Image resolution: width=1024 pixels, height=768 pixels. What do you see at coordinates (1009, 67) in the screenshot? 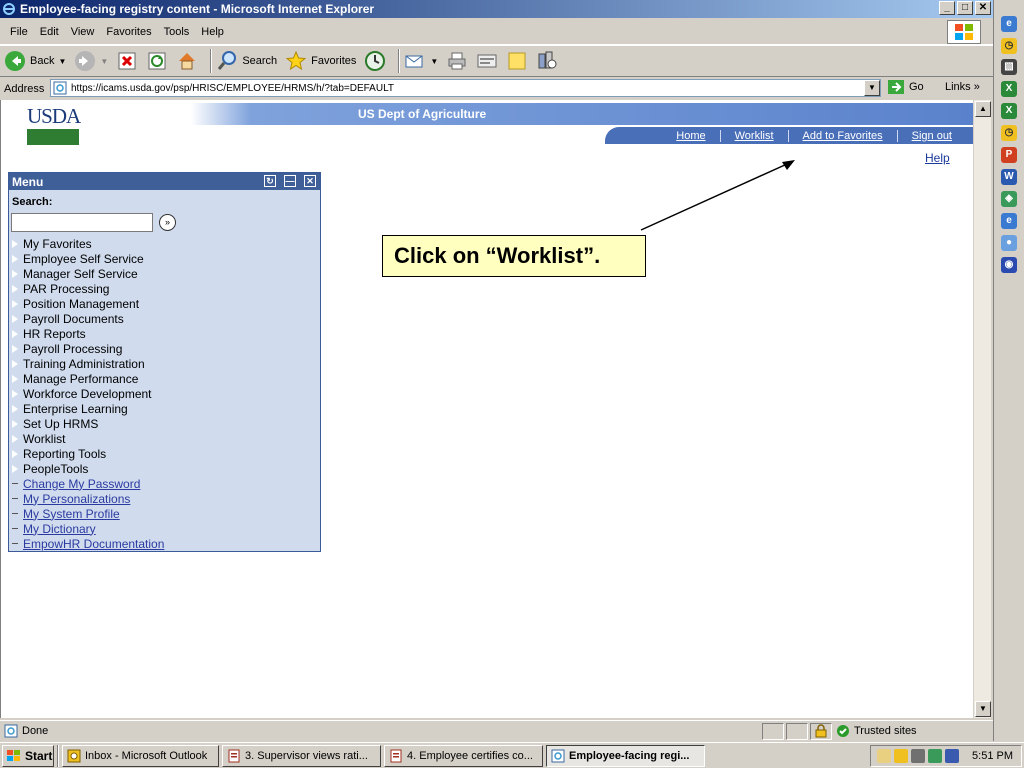
I see `binder-shortcut-icon: ▧` at bounding box center [1009, 67].